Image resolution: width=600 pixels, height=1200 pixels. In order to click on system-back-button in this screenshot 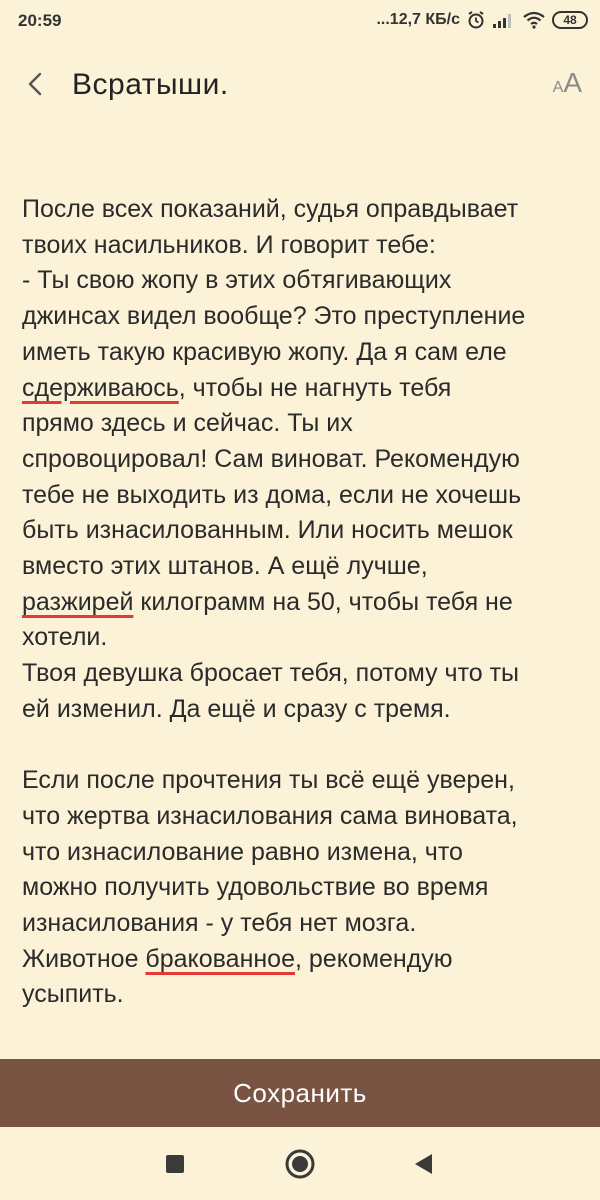, I will do `click(423, 1164)`.